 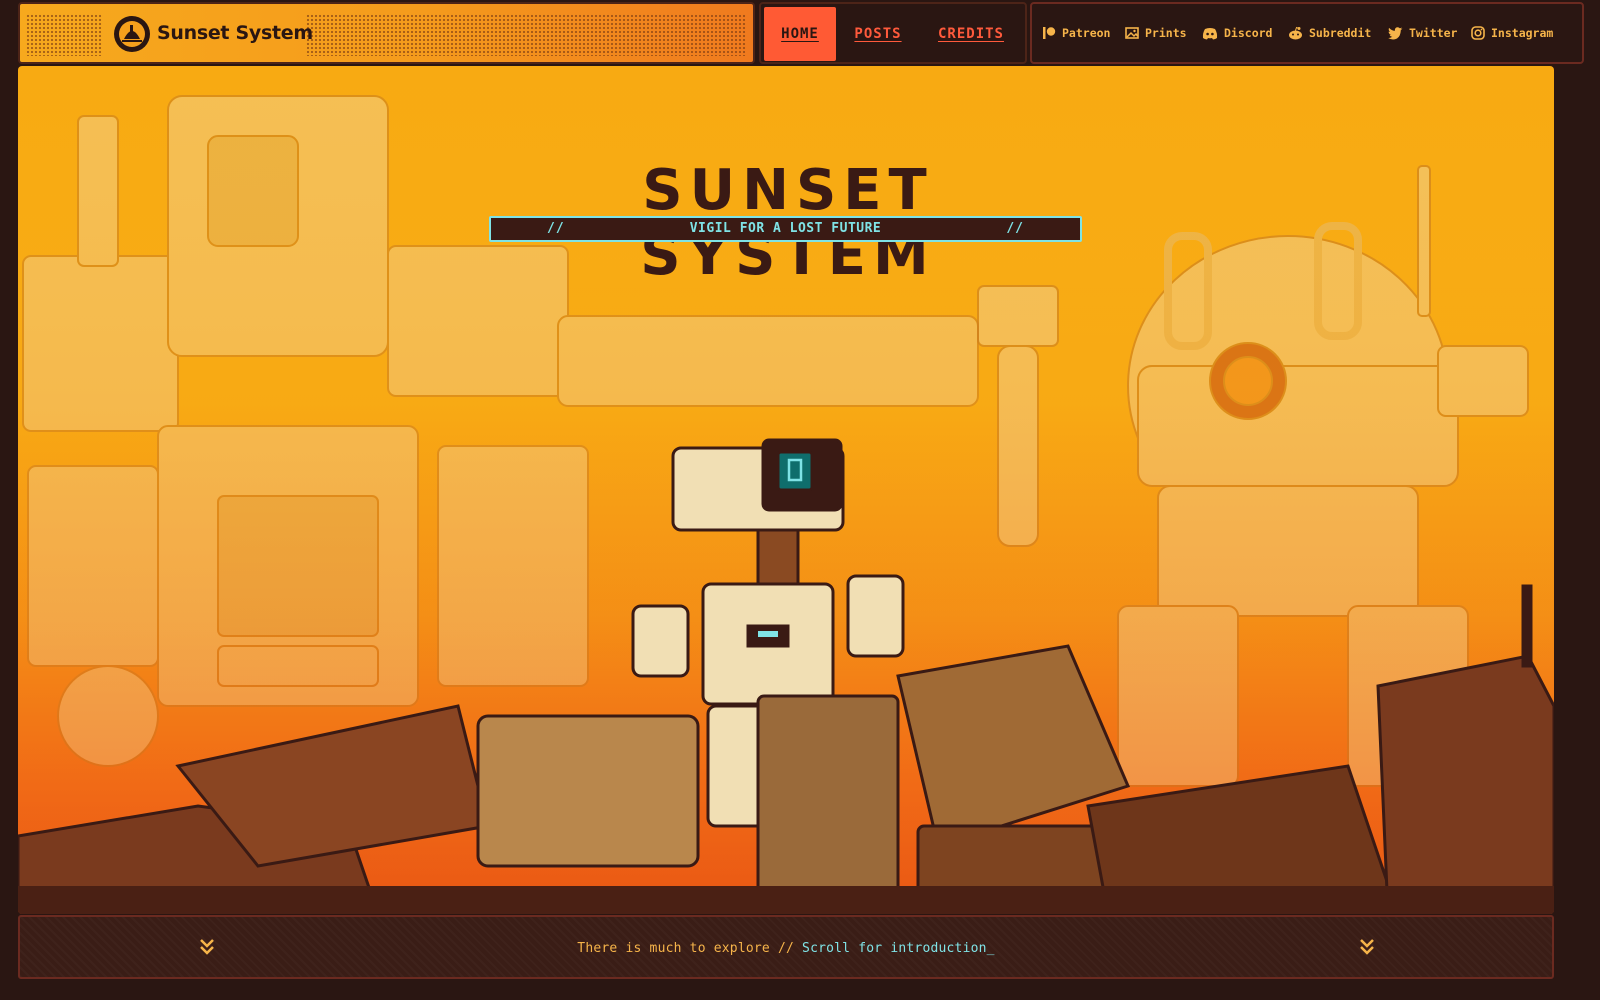 I want to click on hero-tagline: VIGIL FOR A LOST FUTURE, so click(x=785, y=228).